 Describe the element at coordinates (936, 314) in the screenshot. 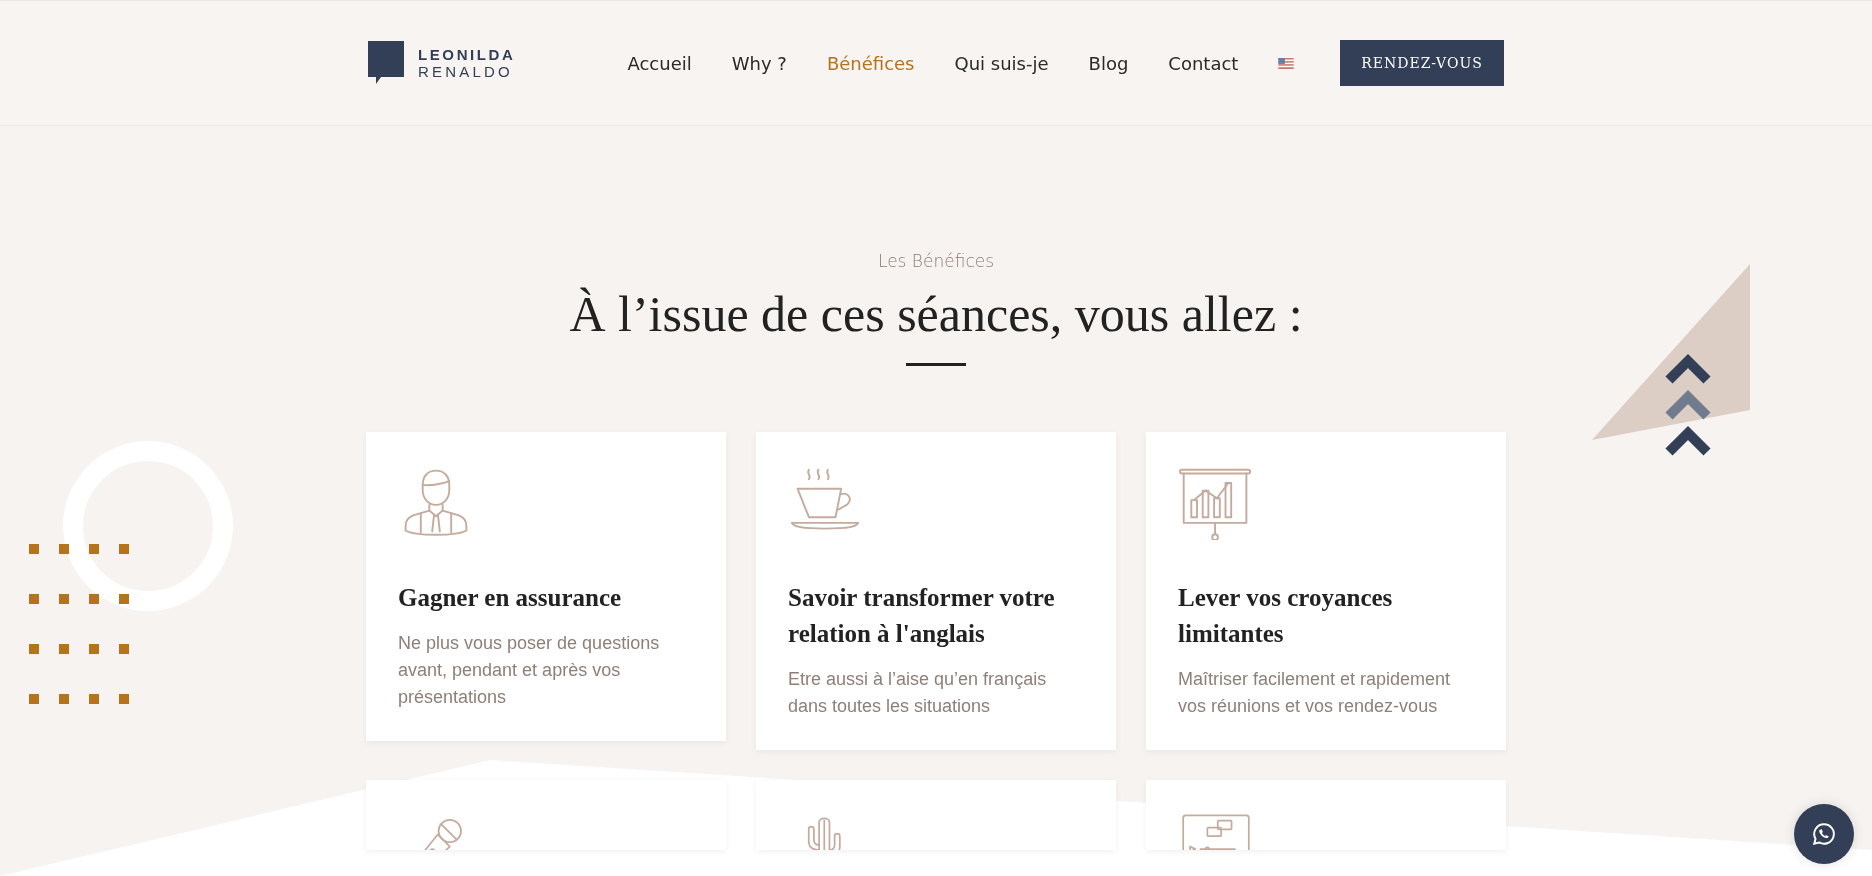

I see `section-heading: À l’issue de ces séances, vous allez :` at that location.